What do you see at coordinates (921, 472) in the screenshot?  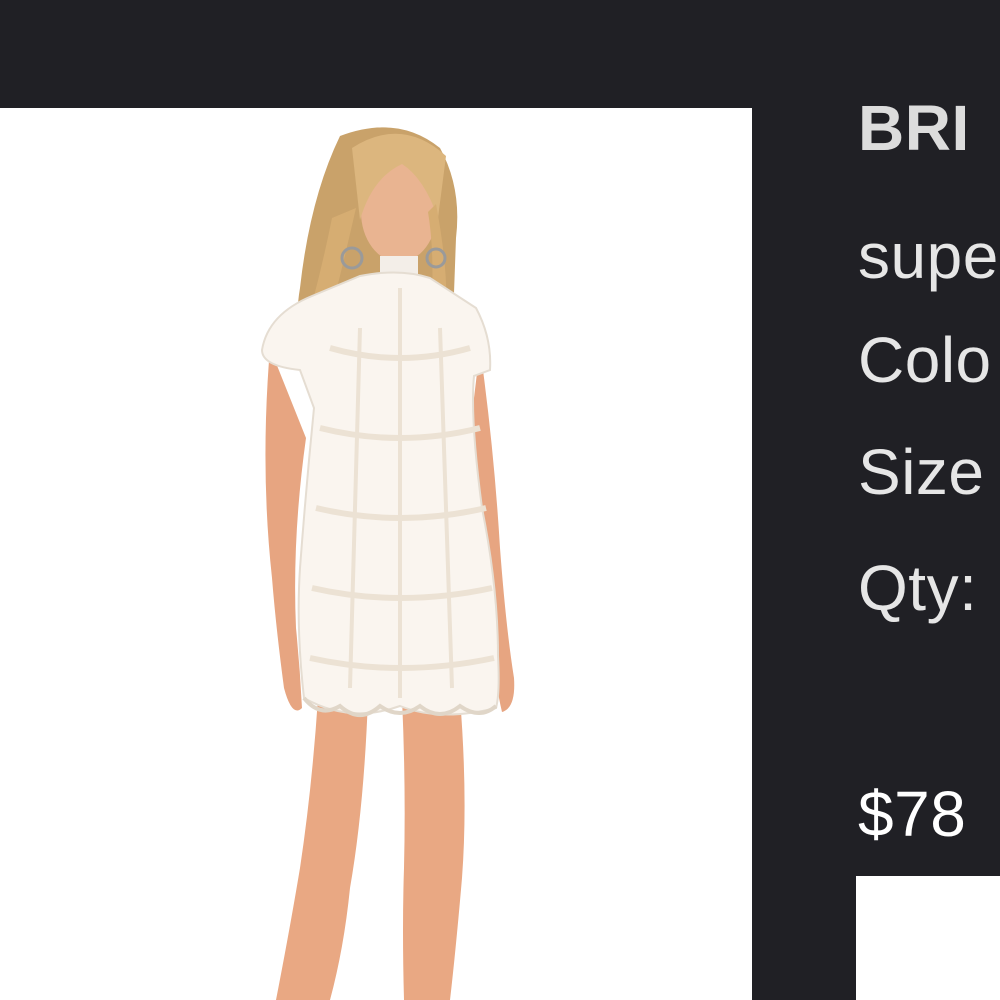 I see `size-label: Size` at bounding box center [921, 472].